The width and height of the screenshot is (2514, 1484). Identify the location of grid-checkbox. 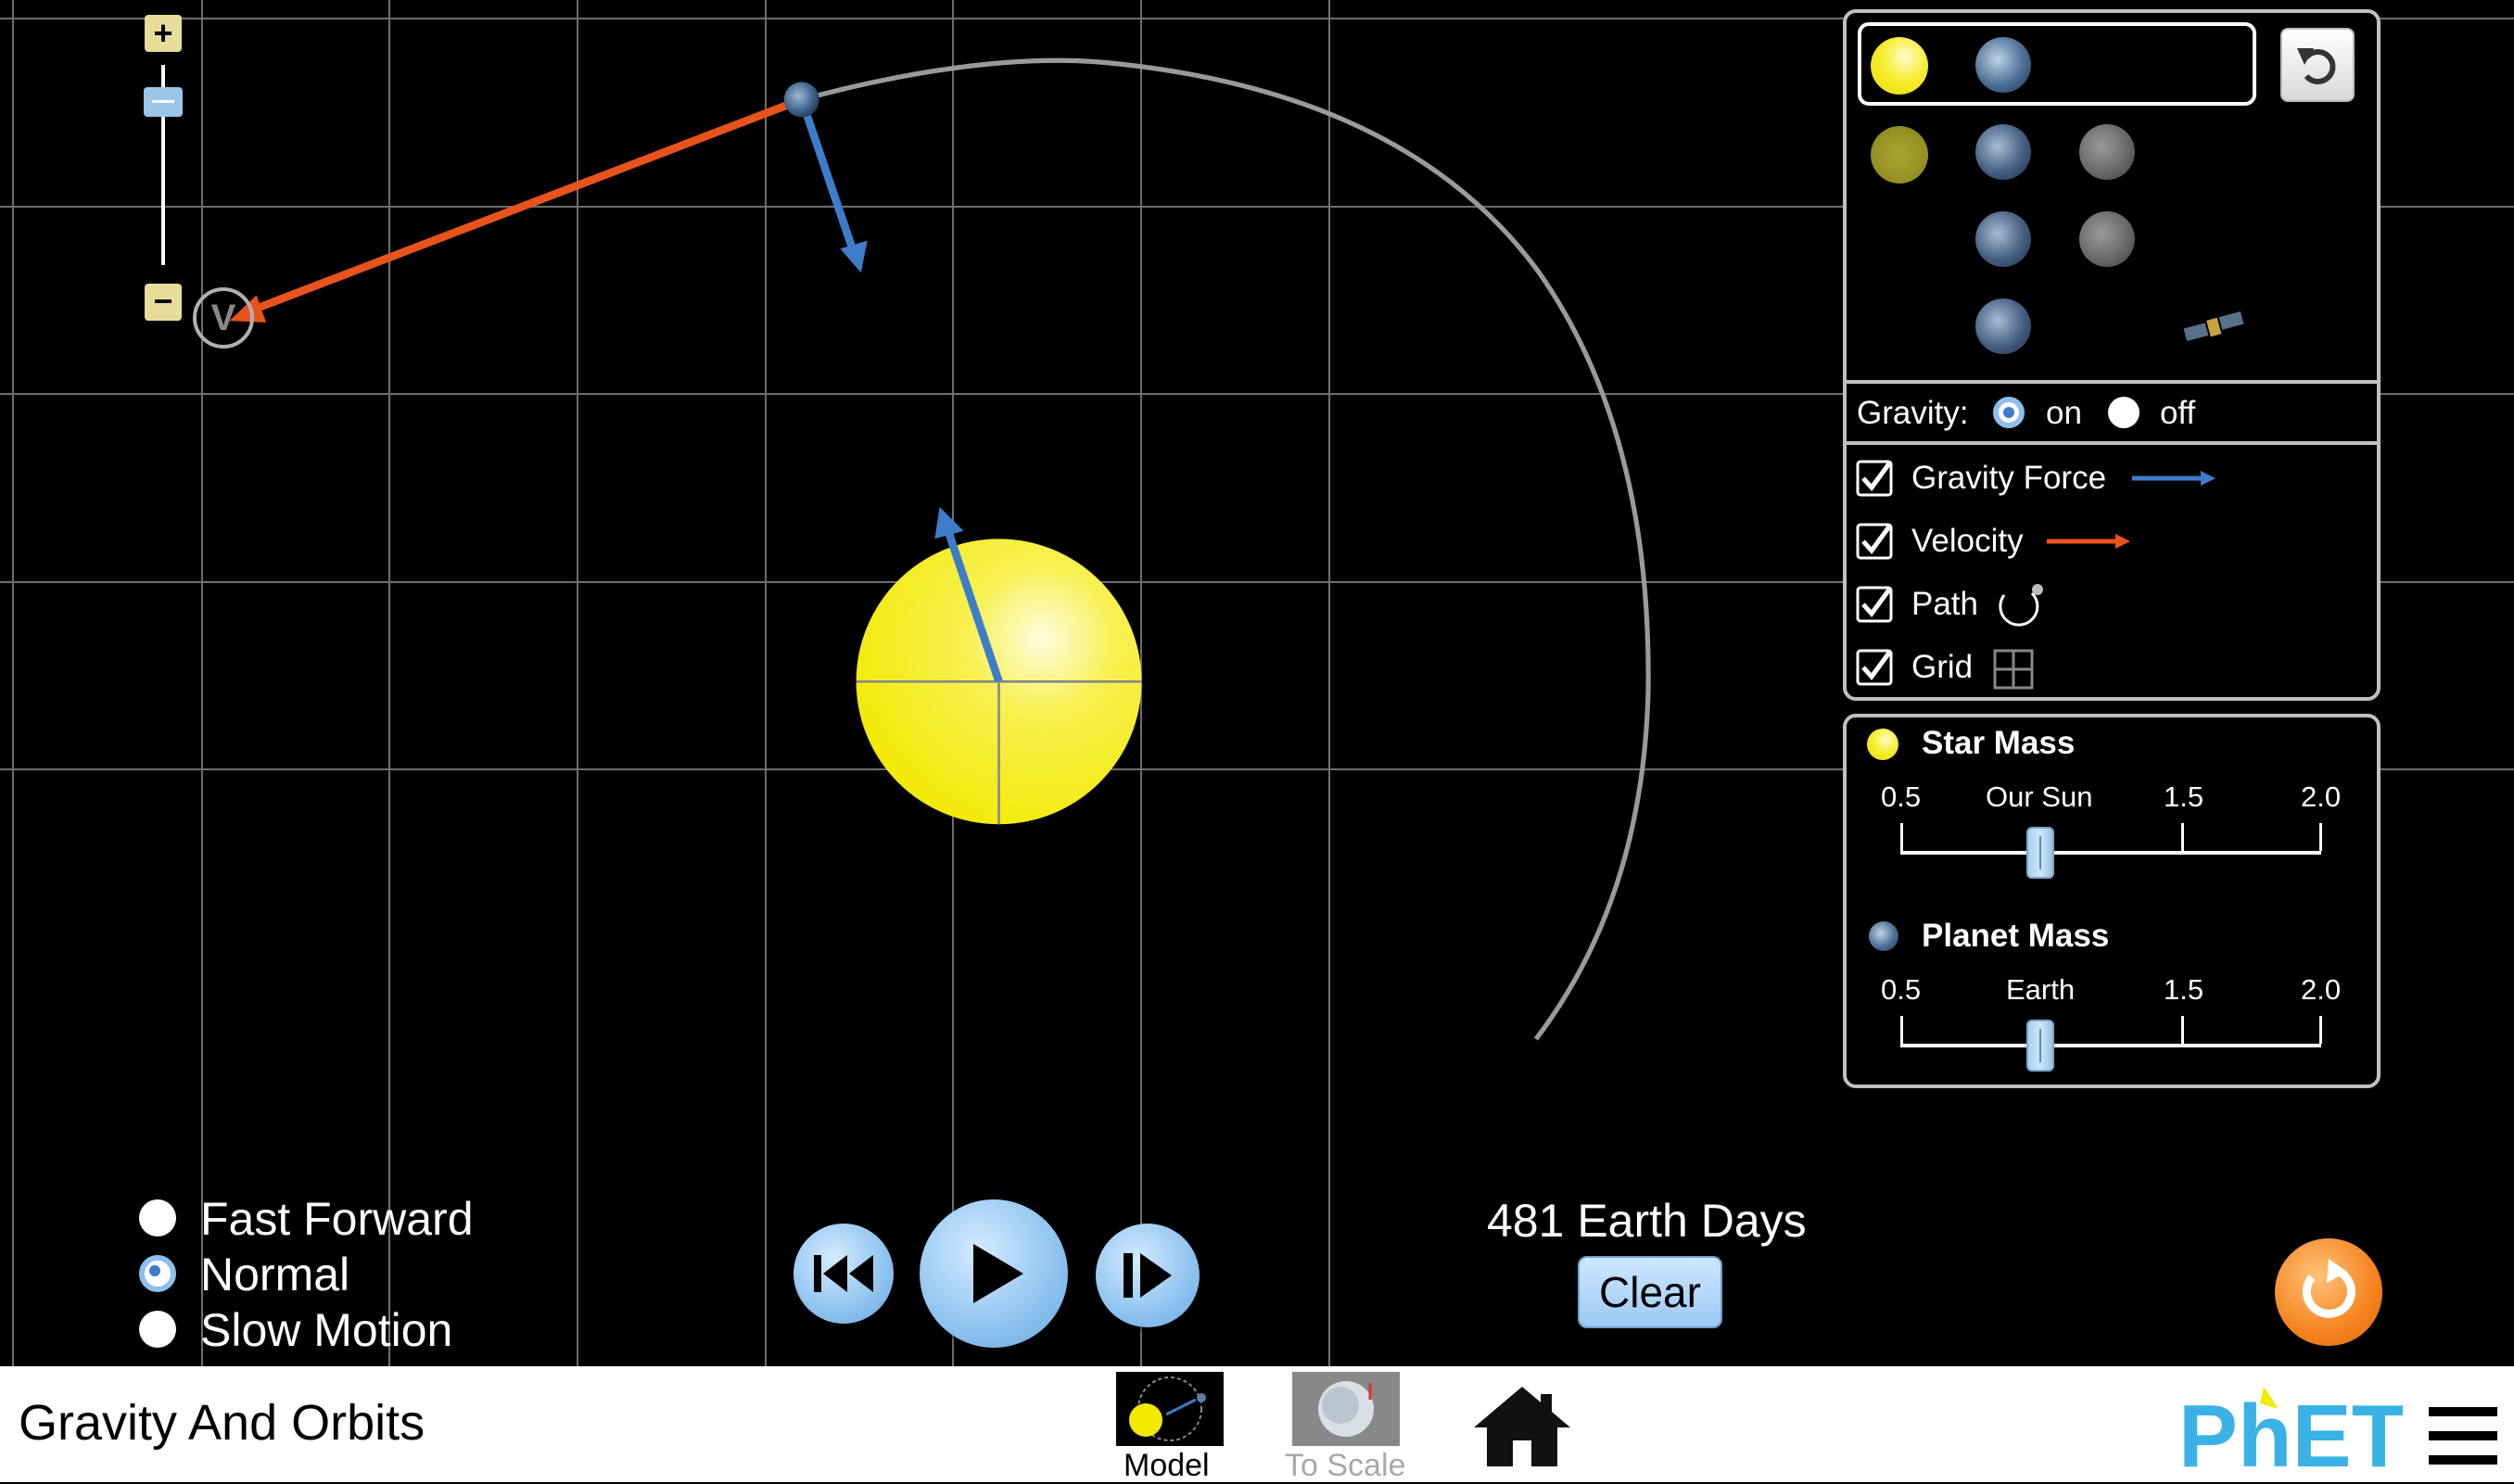
(1874, 667).